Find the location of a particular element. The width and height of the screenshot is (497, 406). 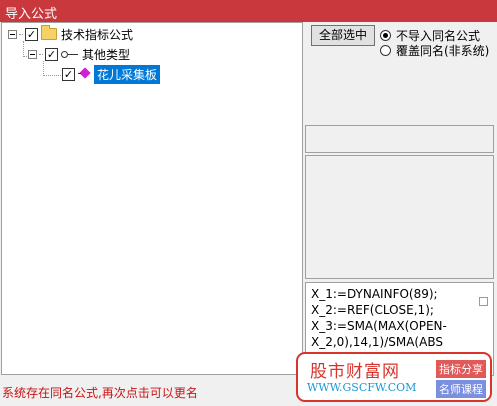

tree-node-leaf: ✓ 花儿采集板 is located at coordinates (111, 74).